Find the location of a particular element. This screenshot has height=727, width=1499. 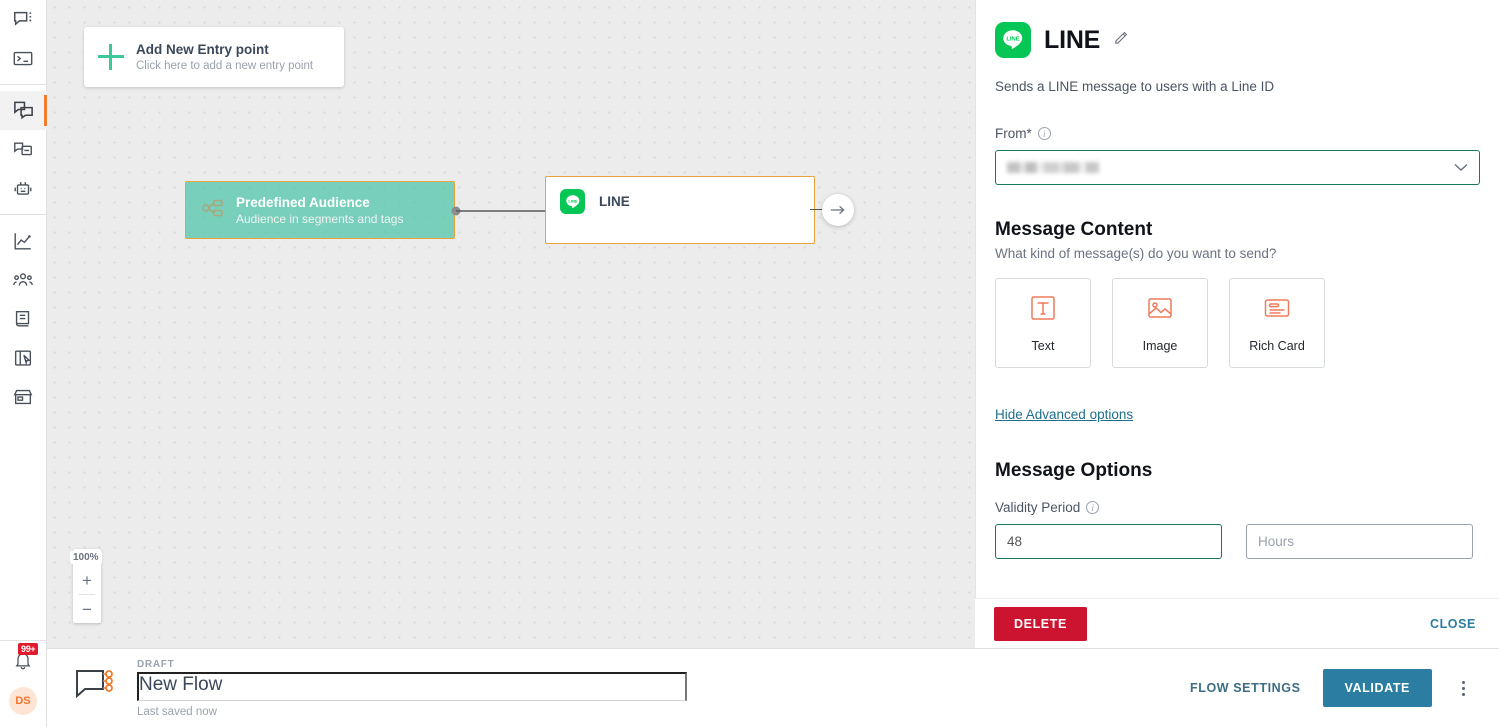

message-type-image: Image is located at coordinates (1160, 323).